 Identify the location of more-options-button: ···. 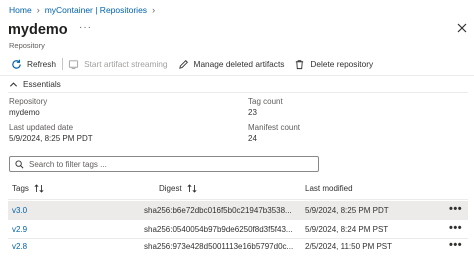
(85, 27).